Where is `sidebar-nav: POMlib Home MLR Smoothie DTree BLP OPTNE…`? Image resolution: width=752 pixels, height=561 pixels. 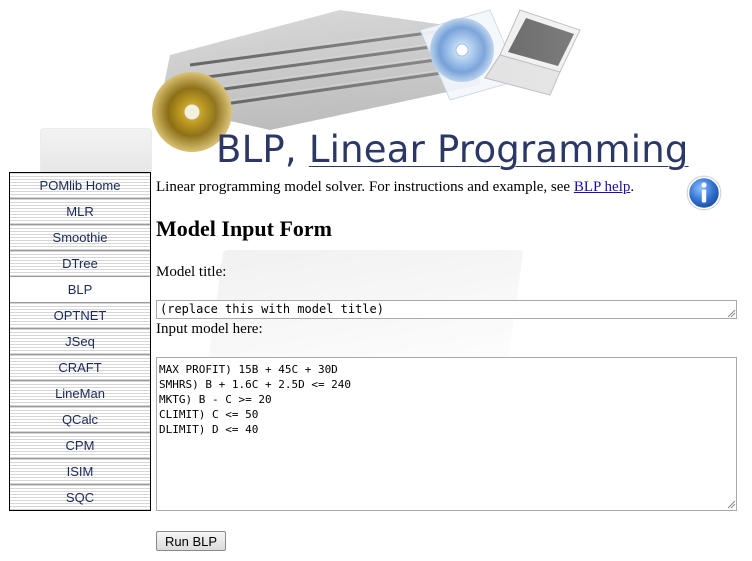 sidebar-nav: POMlib Home MLR Smoothie DTree BLP OPTNE… is located at coordinates (80, 341).